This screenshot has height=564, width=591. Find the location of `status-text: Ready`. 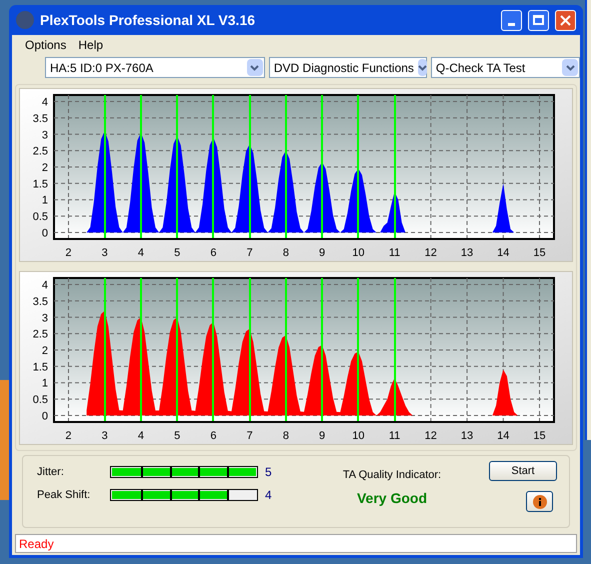

status-text: Ready is located at coordinates (36, 544).